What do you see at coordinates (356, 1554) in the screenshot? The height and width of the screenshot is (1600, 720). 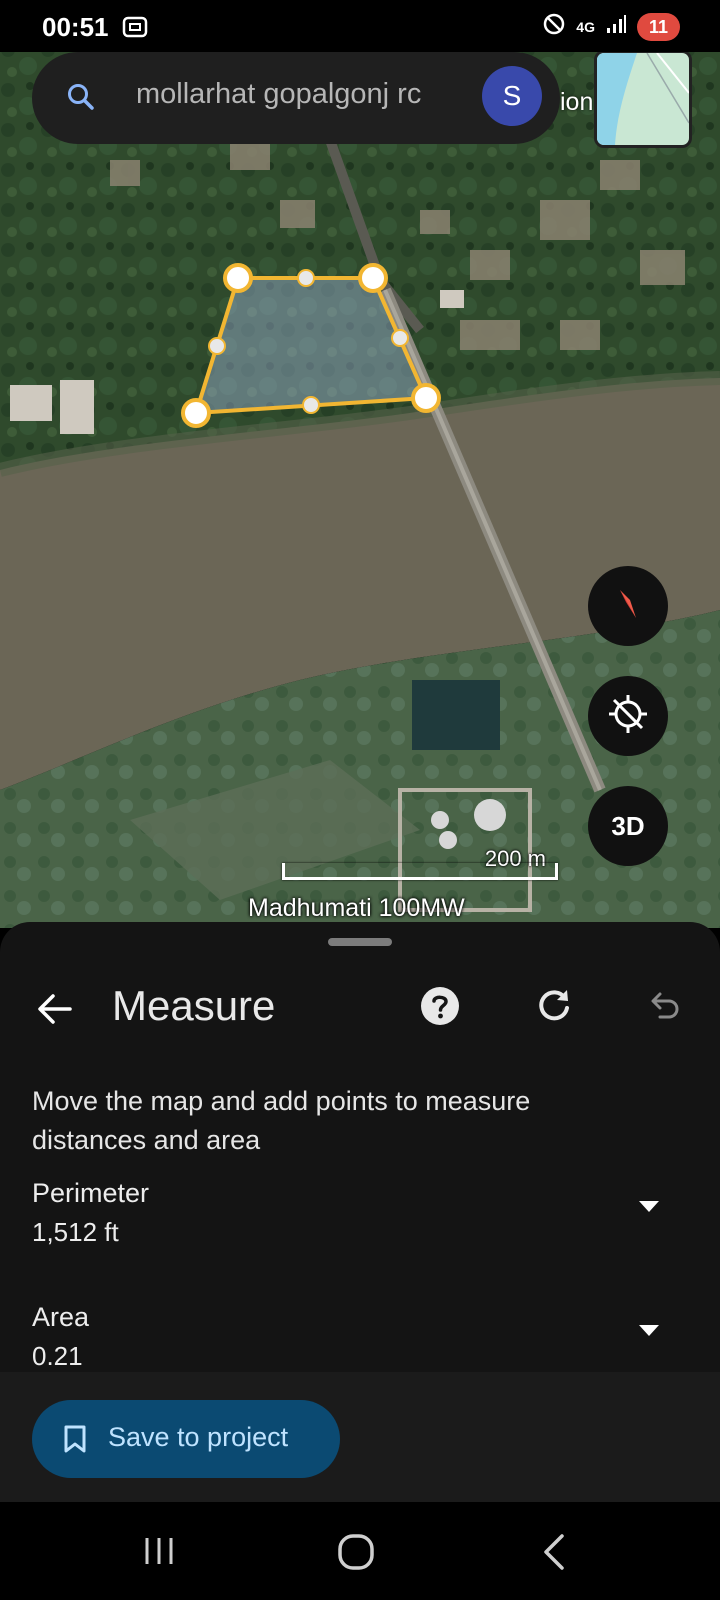 I see `home-icon` at bounding box center [356, 1554].